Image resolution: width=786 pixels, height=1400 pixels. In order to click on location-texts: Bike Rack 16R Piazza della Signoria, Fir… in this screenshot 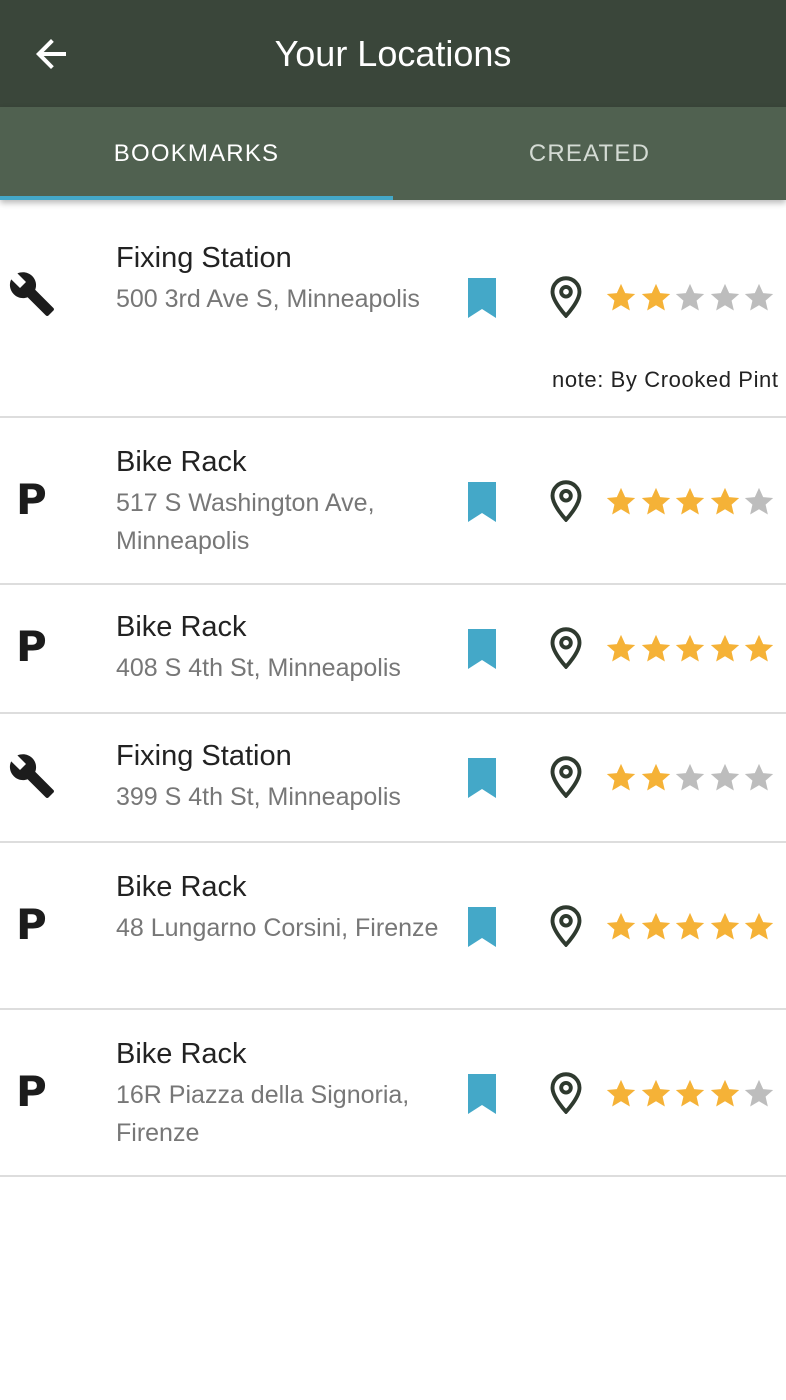, I will do `click(281, 1094)`.